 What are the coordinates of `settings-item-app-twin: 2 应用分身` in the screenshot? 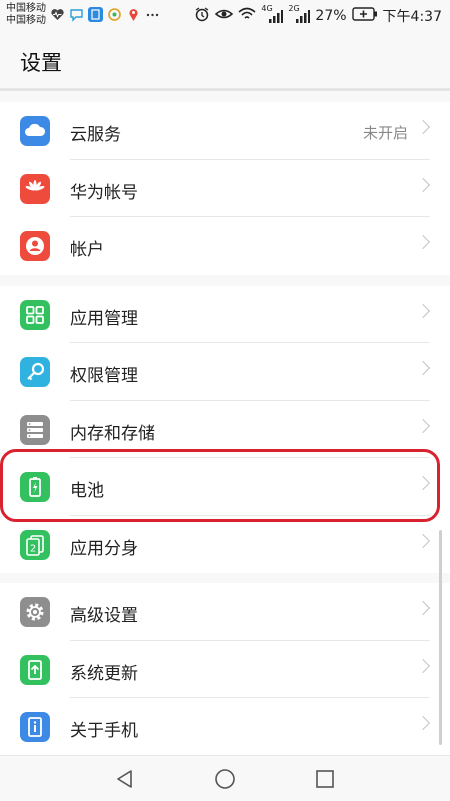 It's located at (225, 545).